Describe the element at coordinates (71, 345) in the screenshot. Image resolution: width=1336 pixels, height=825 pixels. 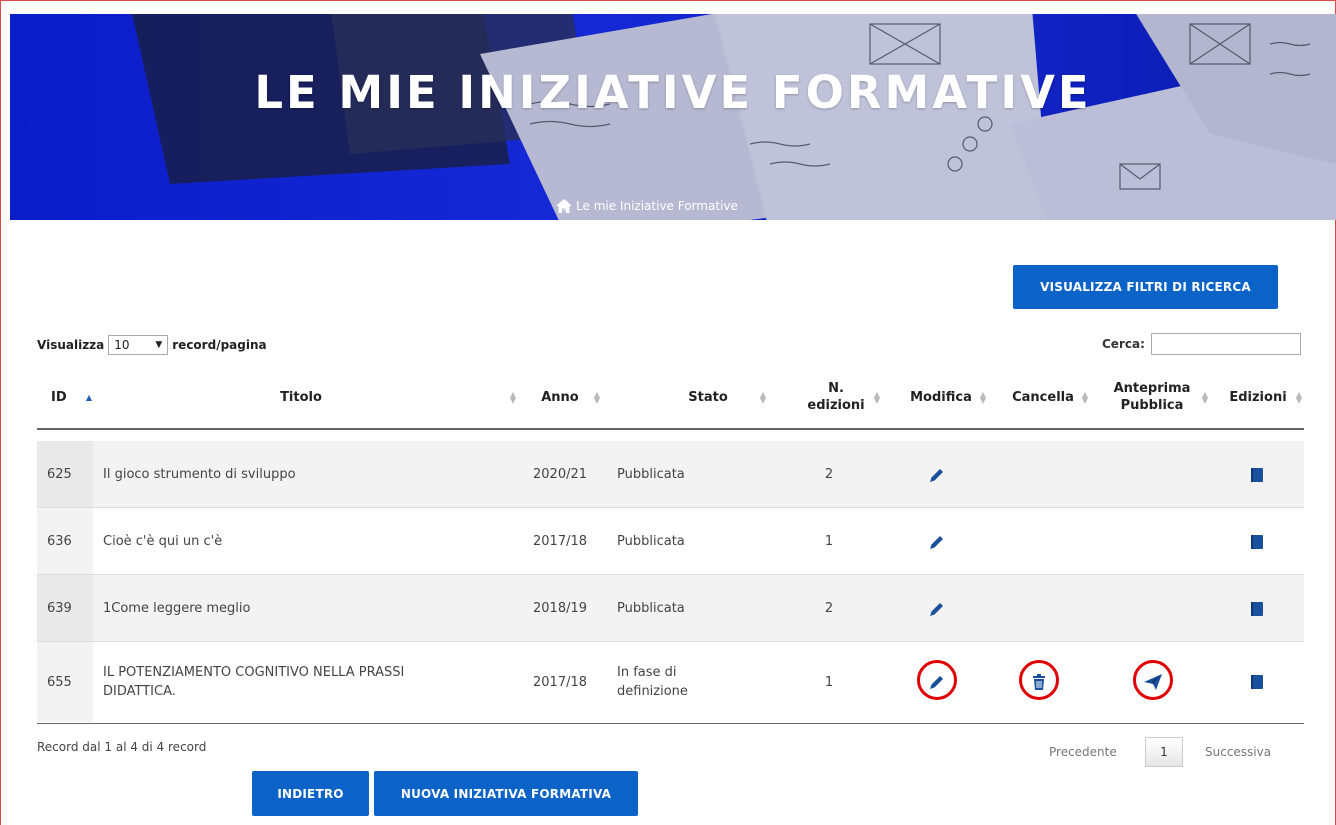
I see `length-prefix-label: Visualizza` at that location.